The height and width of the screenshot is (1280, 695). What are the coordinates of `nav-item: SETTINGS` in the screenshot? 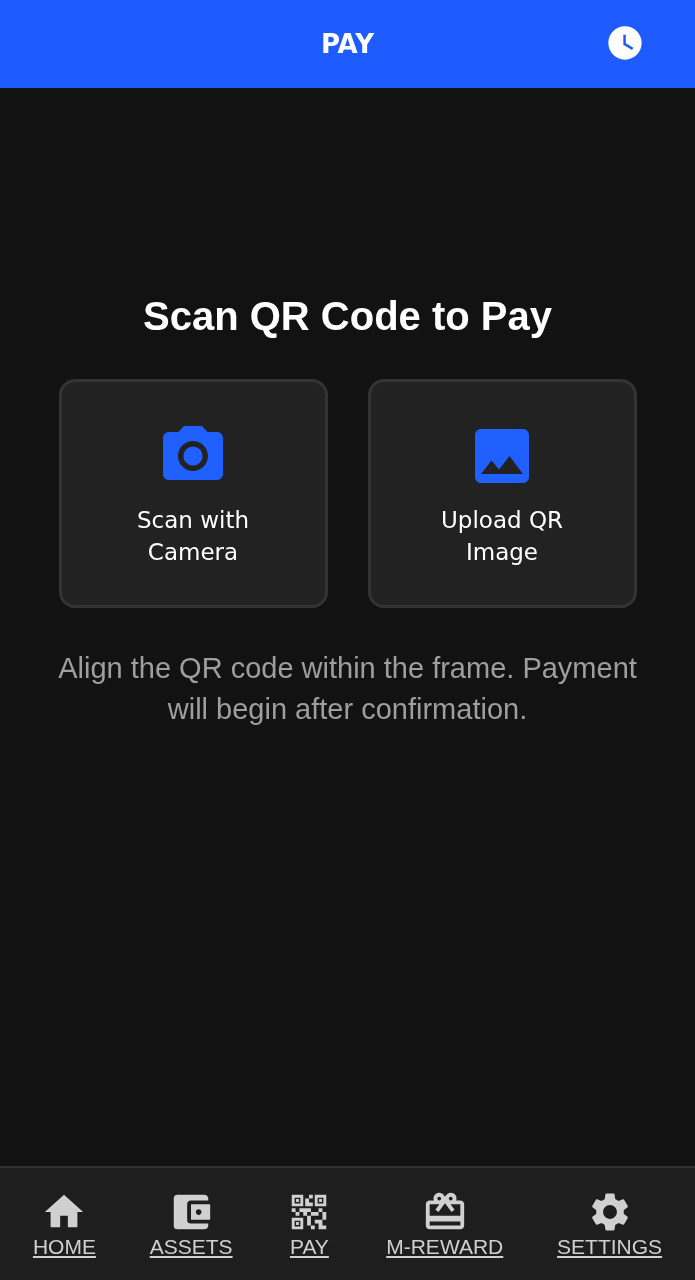 It's located at (610, 1224).